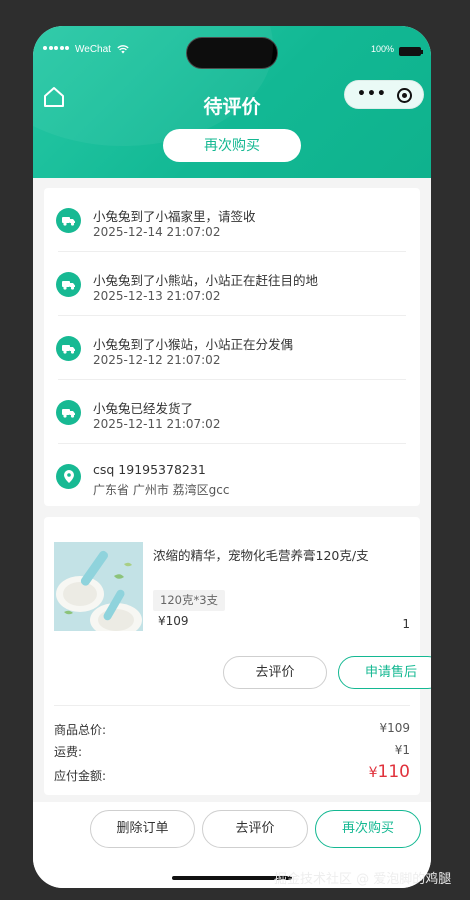 Image resolution: width=470 pixels, height=900 pixels. Describe the element at coordinates (261, 554) in the screenshot. I see `product-name: 浓缩的精华，宠物化毛营养膏120克/支` at that location.